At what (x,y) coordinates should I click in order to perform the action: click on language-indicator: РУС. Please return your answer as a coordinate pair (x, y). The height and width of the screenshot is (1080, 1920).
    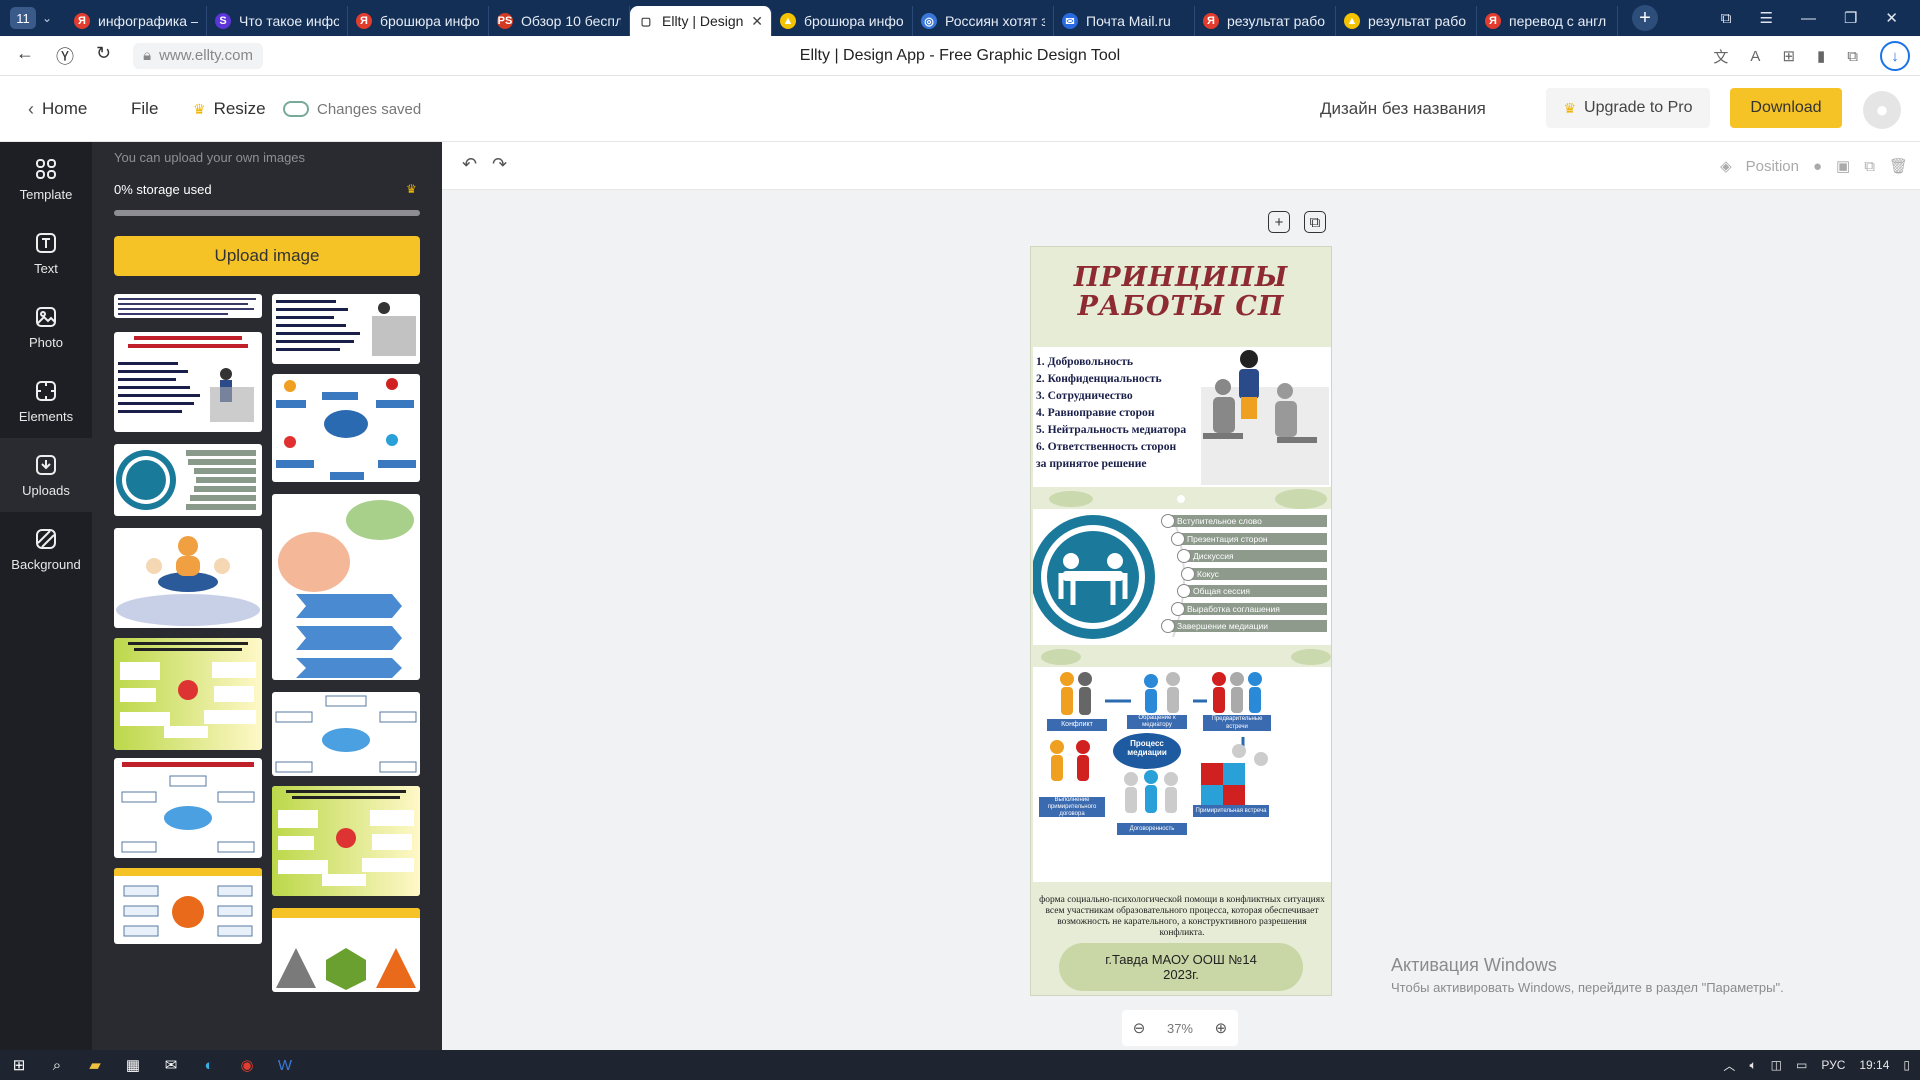
    Looking at the image, I should click on (1833, 1065).